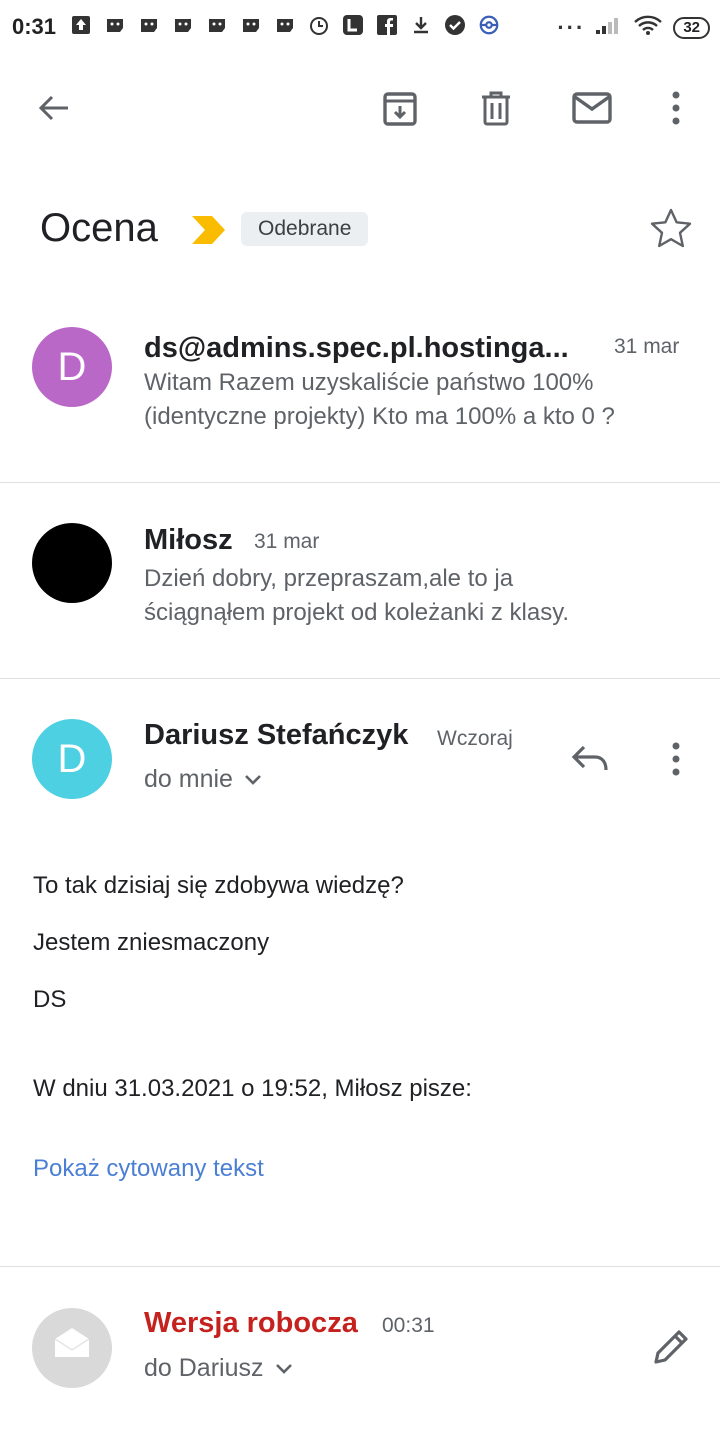 This screenshot has height=1440, width=720. What do you see at coordinates (81, 25) in the screenshot?
I see `upload-icon` at bounding box center [81, 25].